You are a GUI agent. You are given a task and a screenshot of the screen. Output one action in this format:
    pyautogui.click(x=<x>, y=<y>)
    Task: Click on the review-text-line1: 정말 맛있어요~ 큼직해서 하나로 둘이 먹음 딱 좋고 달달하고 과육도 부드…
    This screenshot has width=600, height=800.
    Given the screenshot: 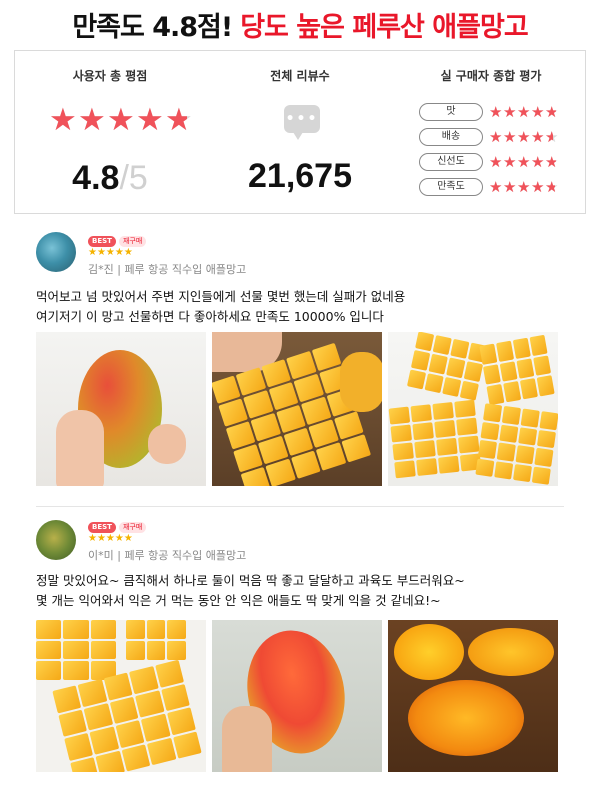 What is the action you would take?
    pyautogui.click(x=250, y=580)
    